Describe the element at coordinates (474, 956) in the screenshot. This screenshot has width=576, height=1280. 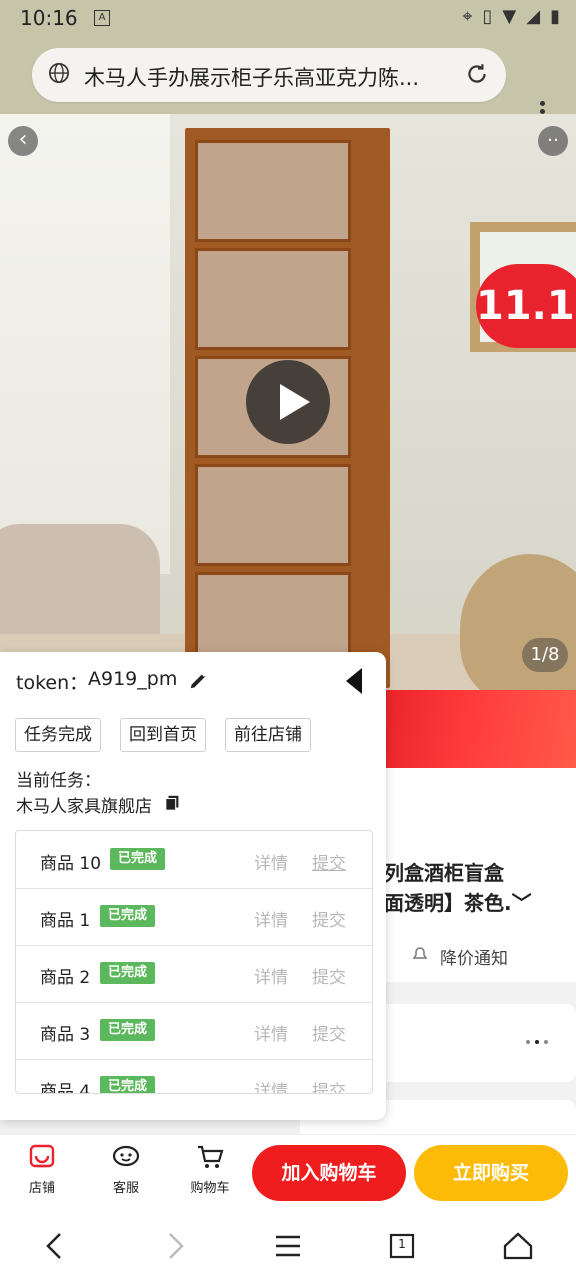
I see `price-notice-button: 降价通知` at that location.